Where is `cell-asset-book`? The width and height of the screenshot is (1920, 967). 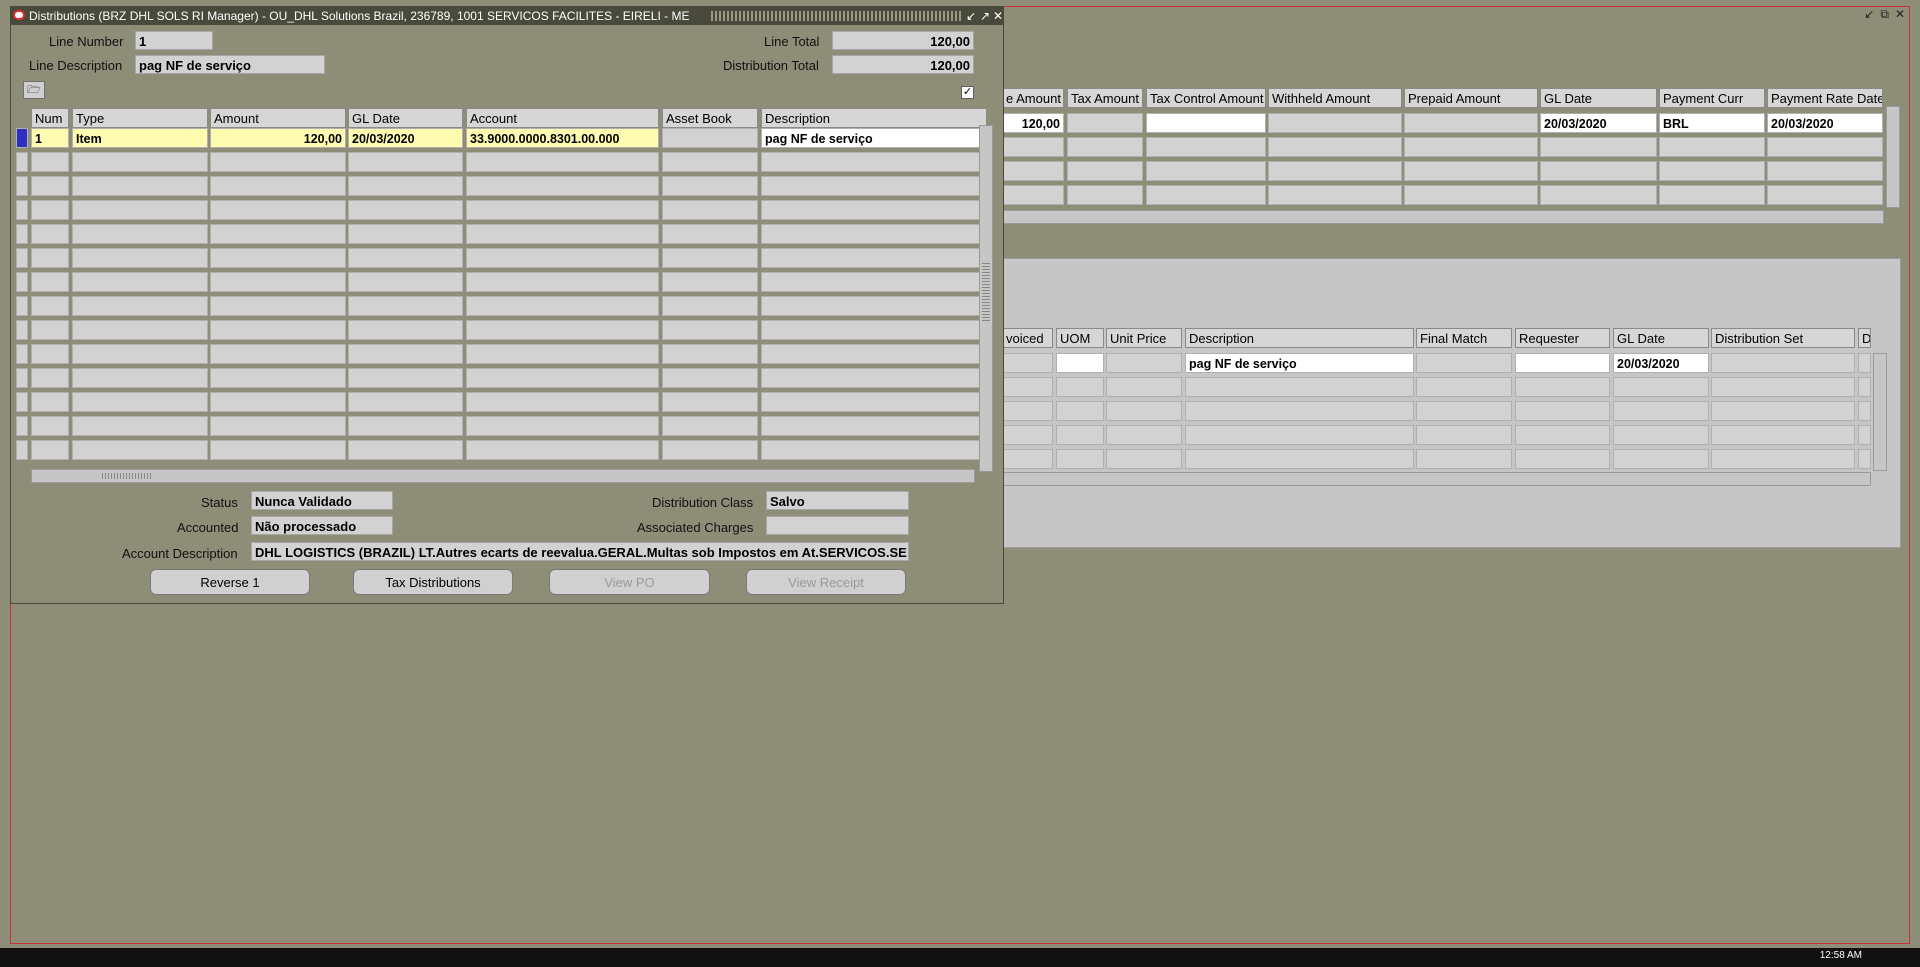 cell-asset-book is located at coordinates (710, 138).